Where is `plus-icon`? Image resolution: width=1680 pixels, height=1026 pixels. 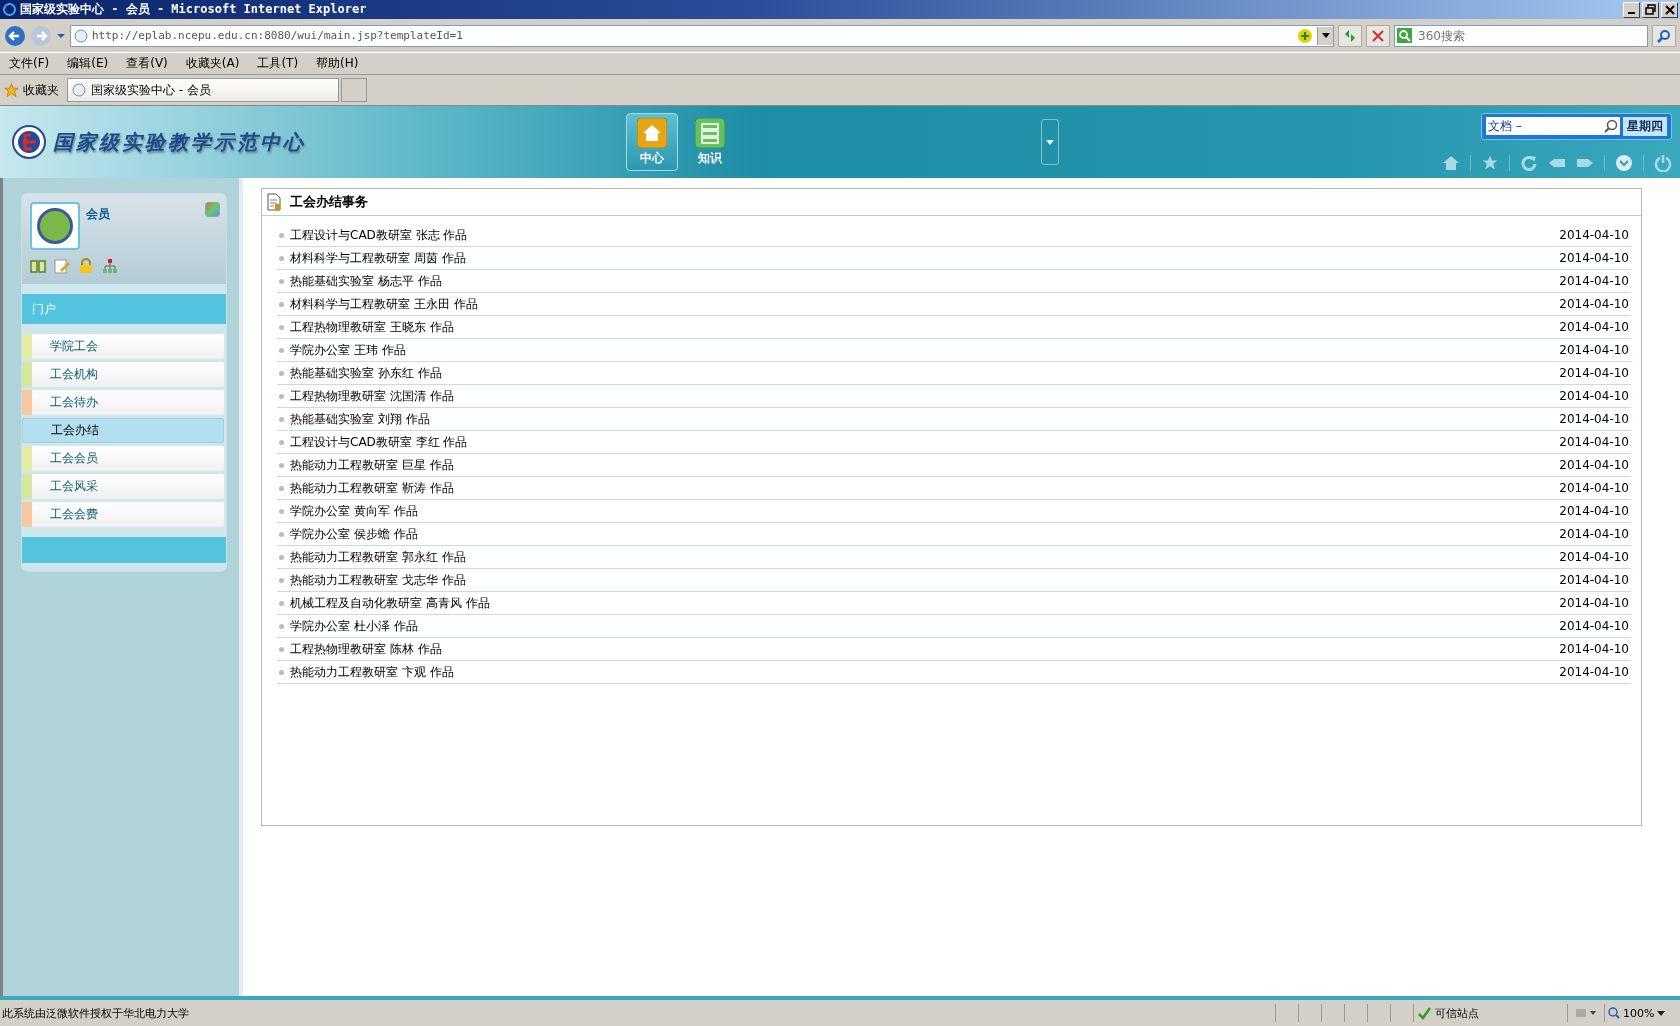 plus-icon is located at coordinates (1305, 35).